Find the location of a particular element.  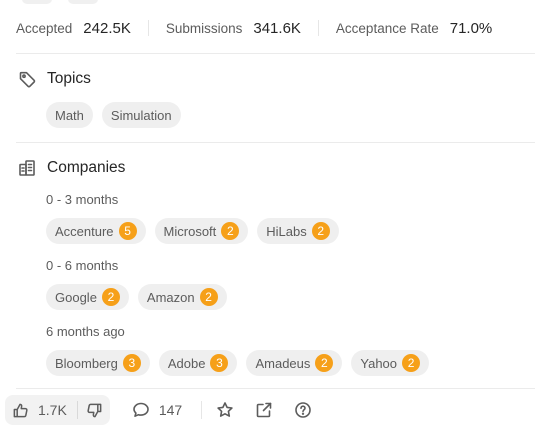

company-tag: Amadeus 2 is located at coordinates (294, 363).